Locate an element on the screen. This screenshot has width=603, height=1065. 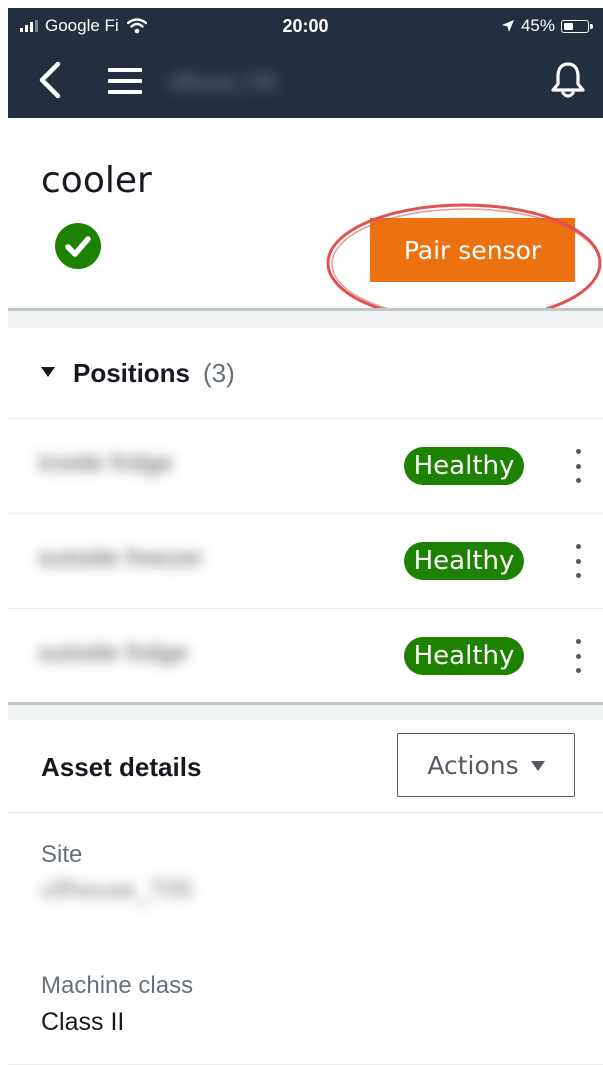
asset-status-ok-icon is located at coordinates (78, 246).